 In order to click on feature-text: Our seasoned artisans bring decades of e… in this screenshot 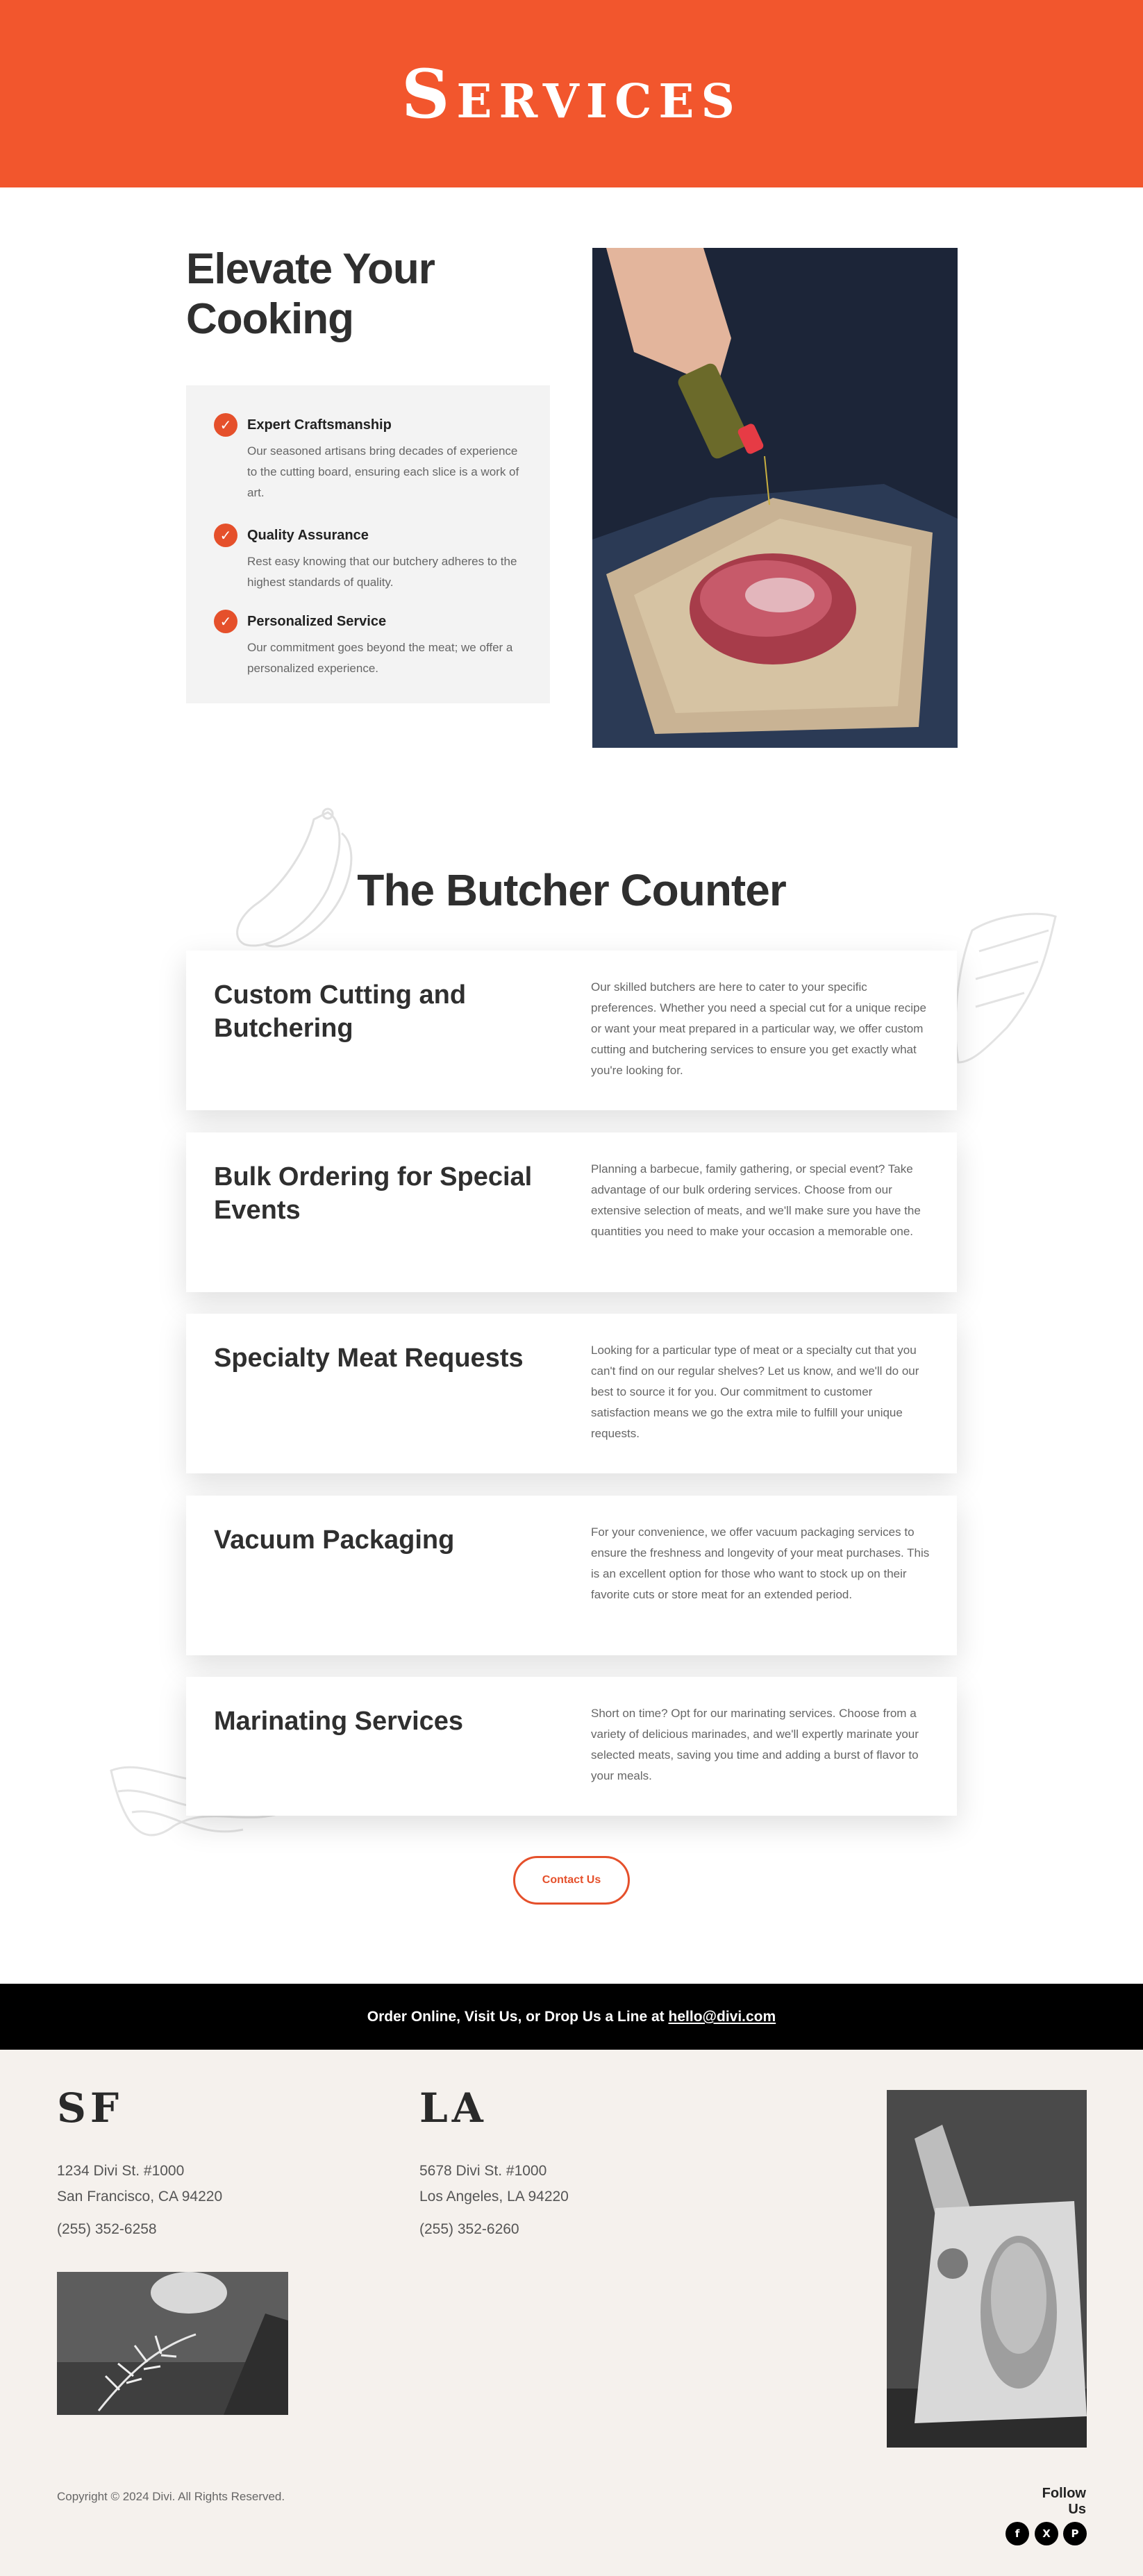, I will do `click(383, 471)`.